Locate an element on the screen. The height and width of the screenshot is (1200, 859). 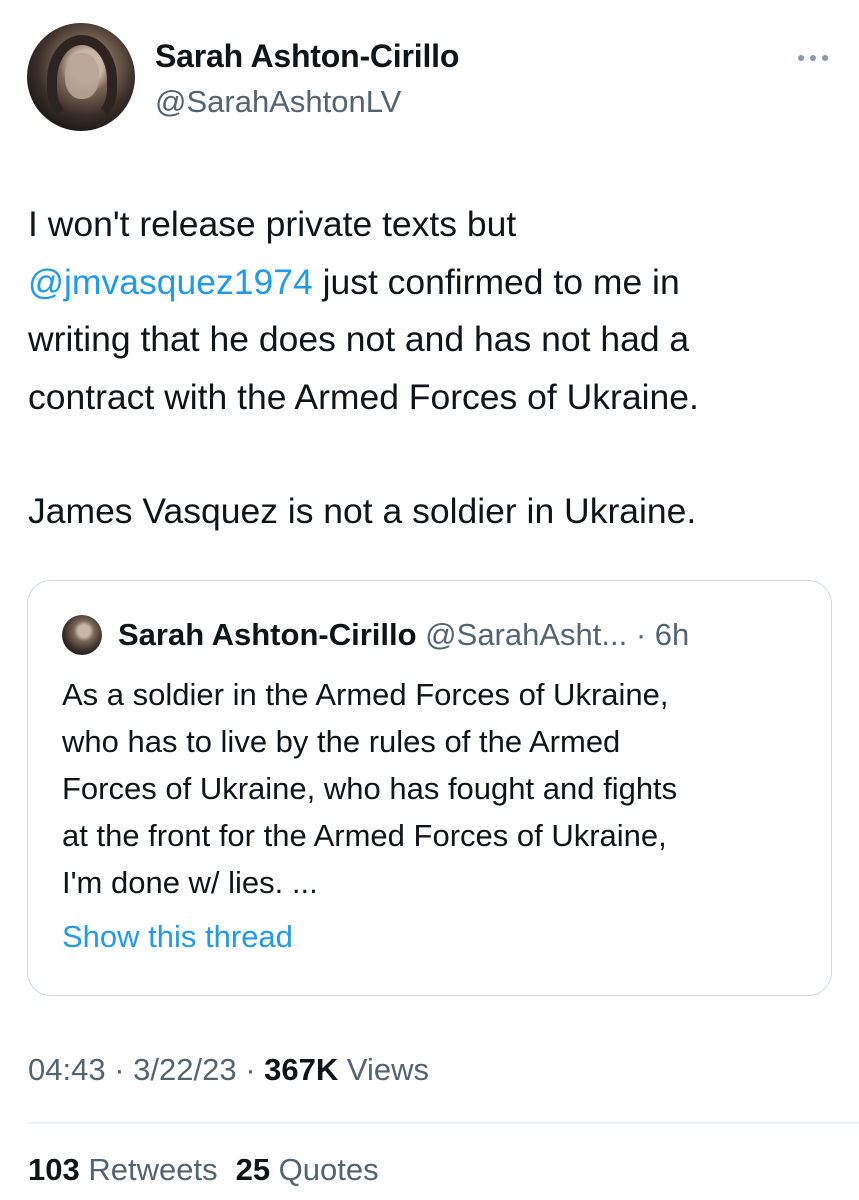
retweets-label: Retweets is located at coordinates (148, 1169).